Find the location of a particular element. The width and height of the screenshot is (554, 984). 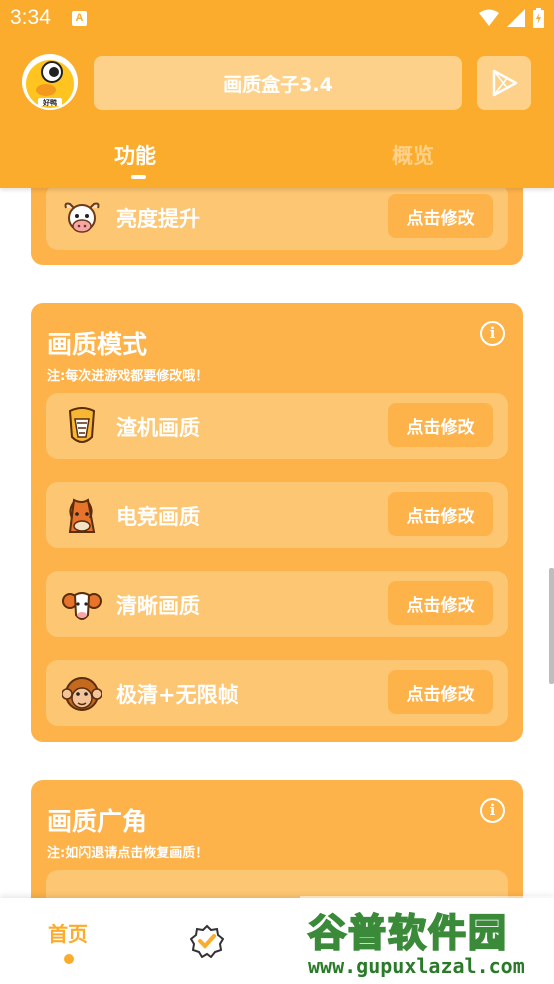

monkey-icon is located at coordinates (82, 694).